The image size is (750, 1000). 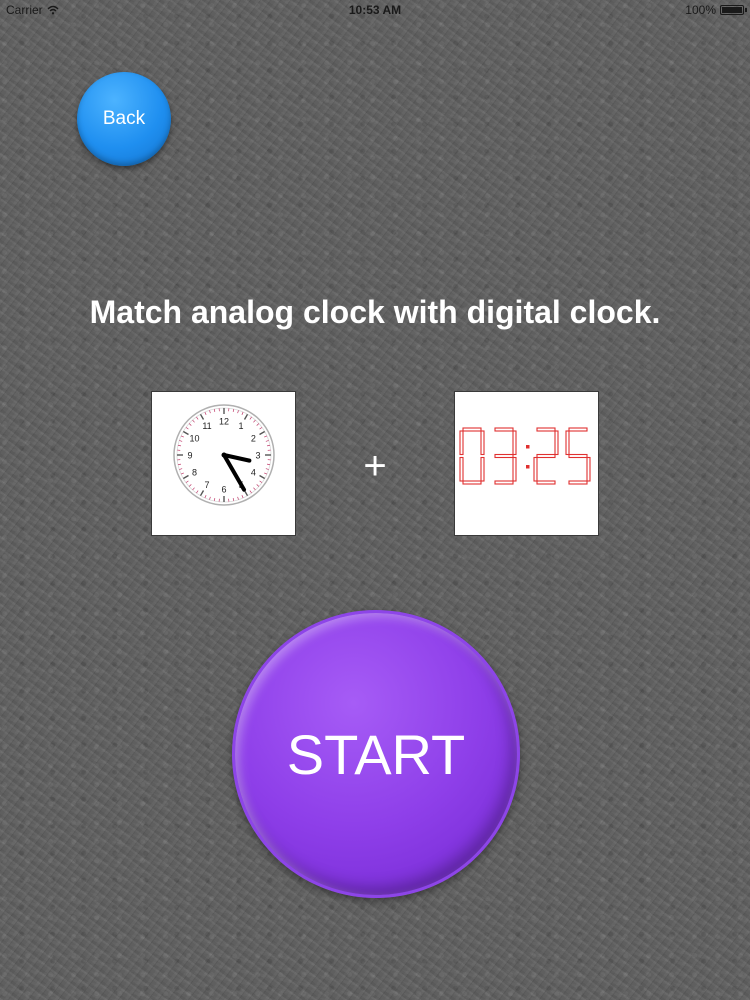 I want to click on battery-icon, so click(x=733, y=10).